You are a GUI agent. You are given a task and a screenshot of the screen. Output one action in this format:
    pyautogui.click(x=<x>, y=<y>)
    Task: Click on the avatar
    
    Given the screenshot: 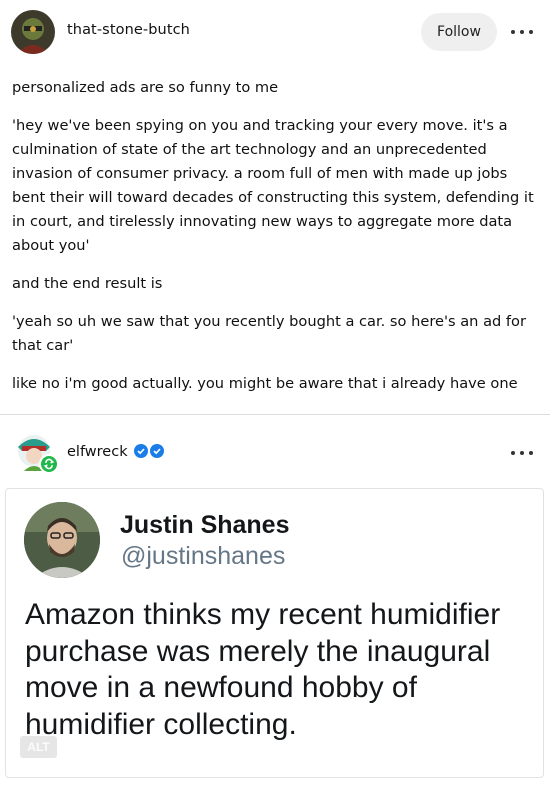 What is the action you would take?
    pyautogui.click(x=33, y=32)
    